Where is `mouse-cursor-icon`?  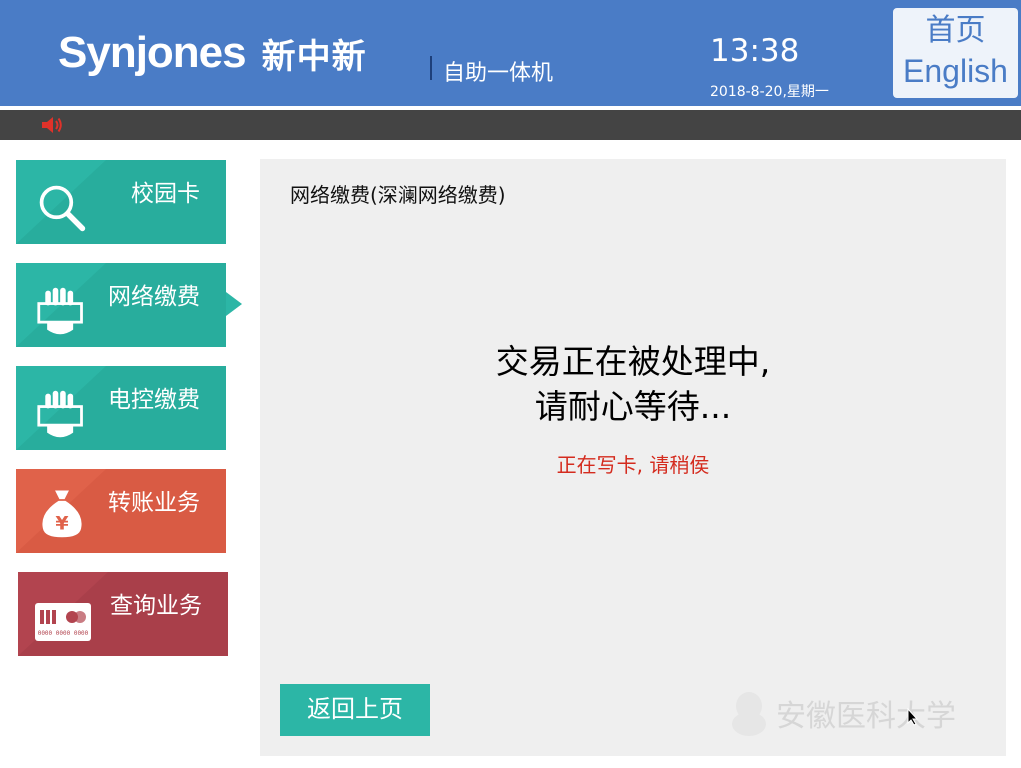
mouse-cursor-icon is located at coordinates (913, 717).